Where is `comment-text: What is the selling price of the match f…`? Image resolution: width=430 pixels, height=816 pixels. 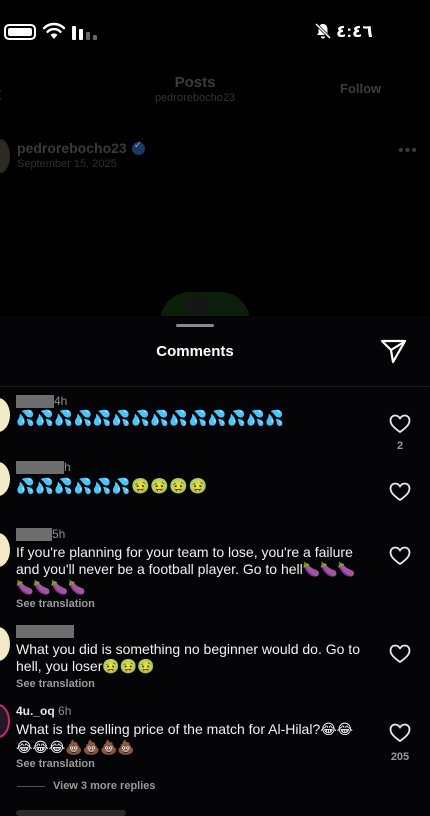
comment-text: What is the selling price of the match f… is located at coordinates (191, 739).